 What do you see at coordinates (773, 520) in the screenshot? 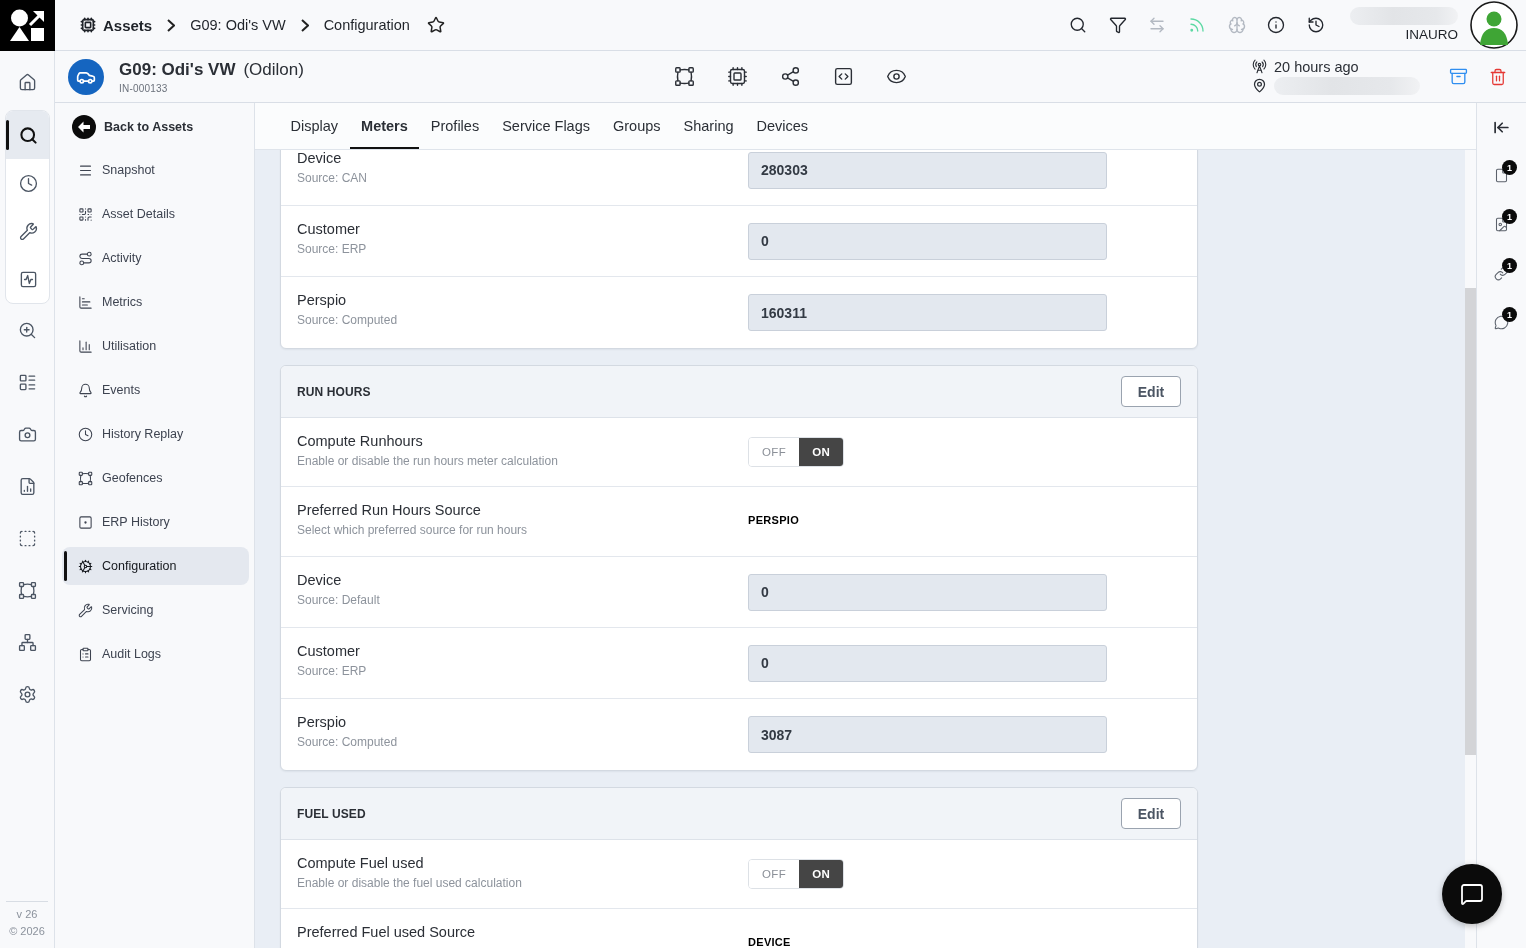
I see `selected-source: PERSPIO` at bounding box center [773, 520].